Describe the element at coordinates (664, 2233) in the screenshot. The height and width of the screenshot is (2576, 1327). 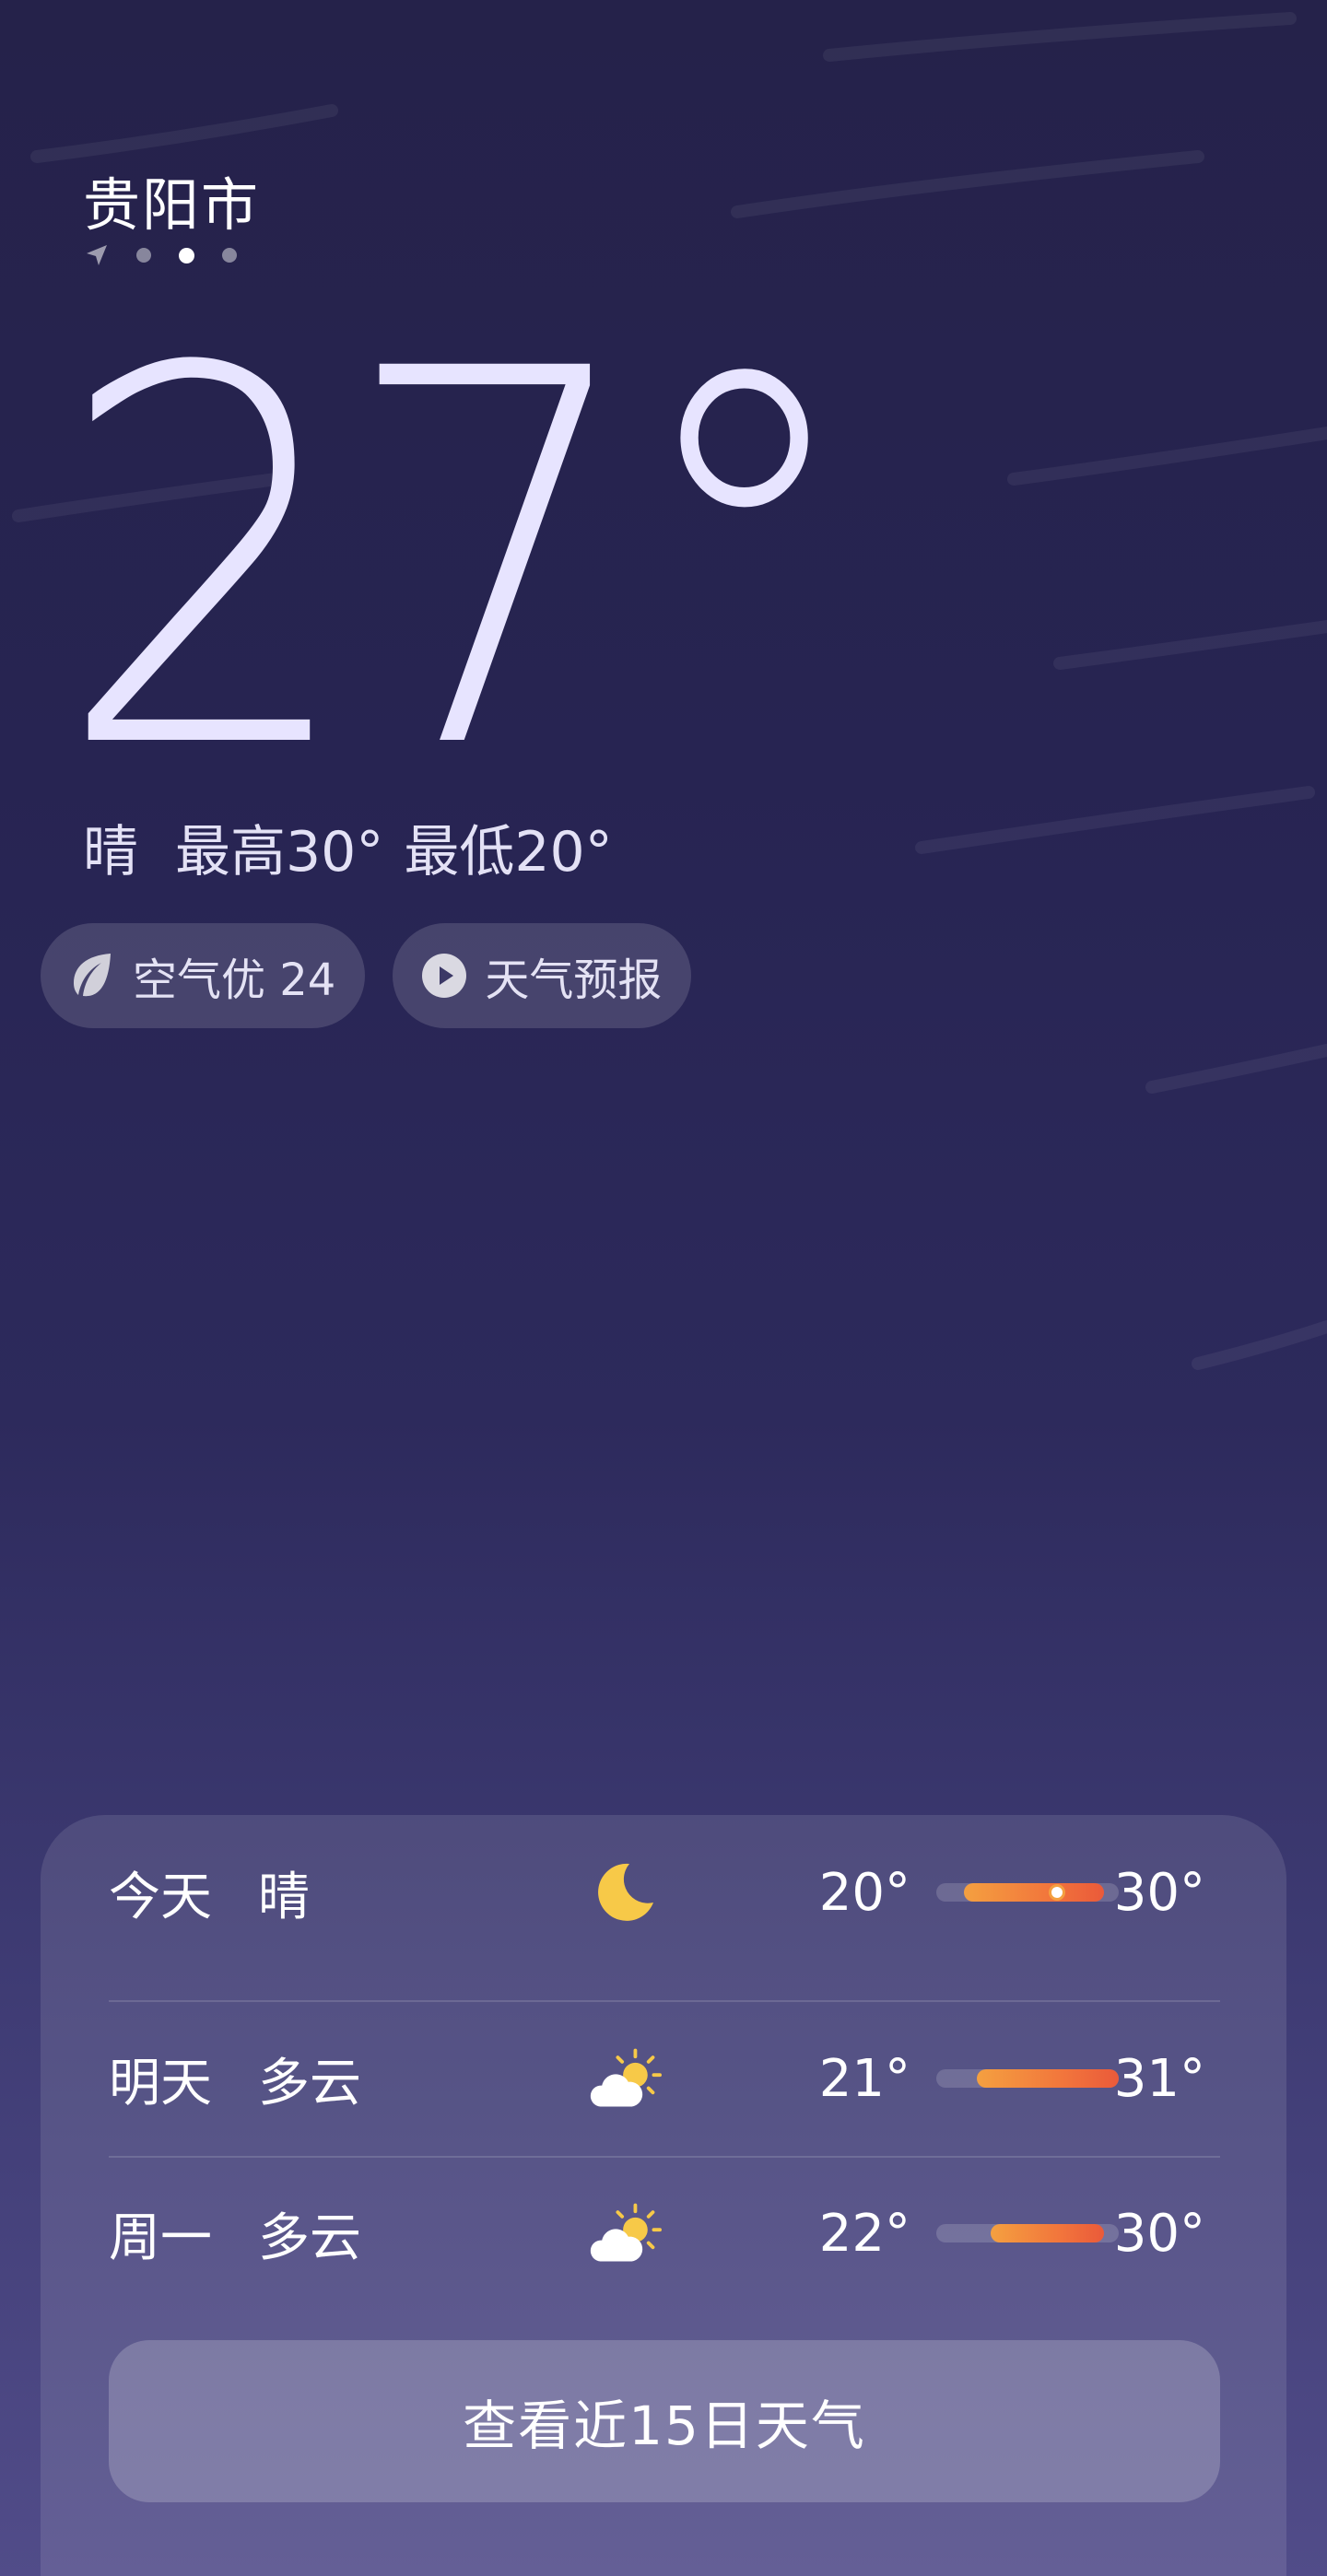
I see `forecast-row-monday: 周一 多云 22° 30°` at that location.